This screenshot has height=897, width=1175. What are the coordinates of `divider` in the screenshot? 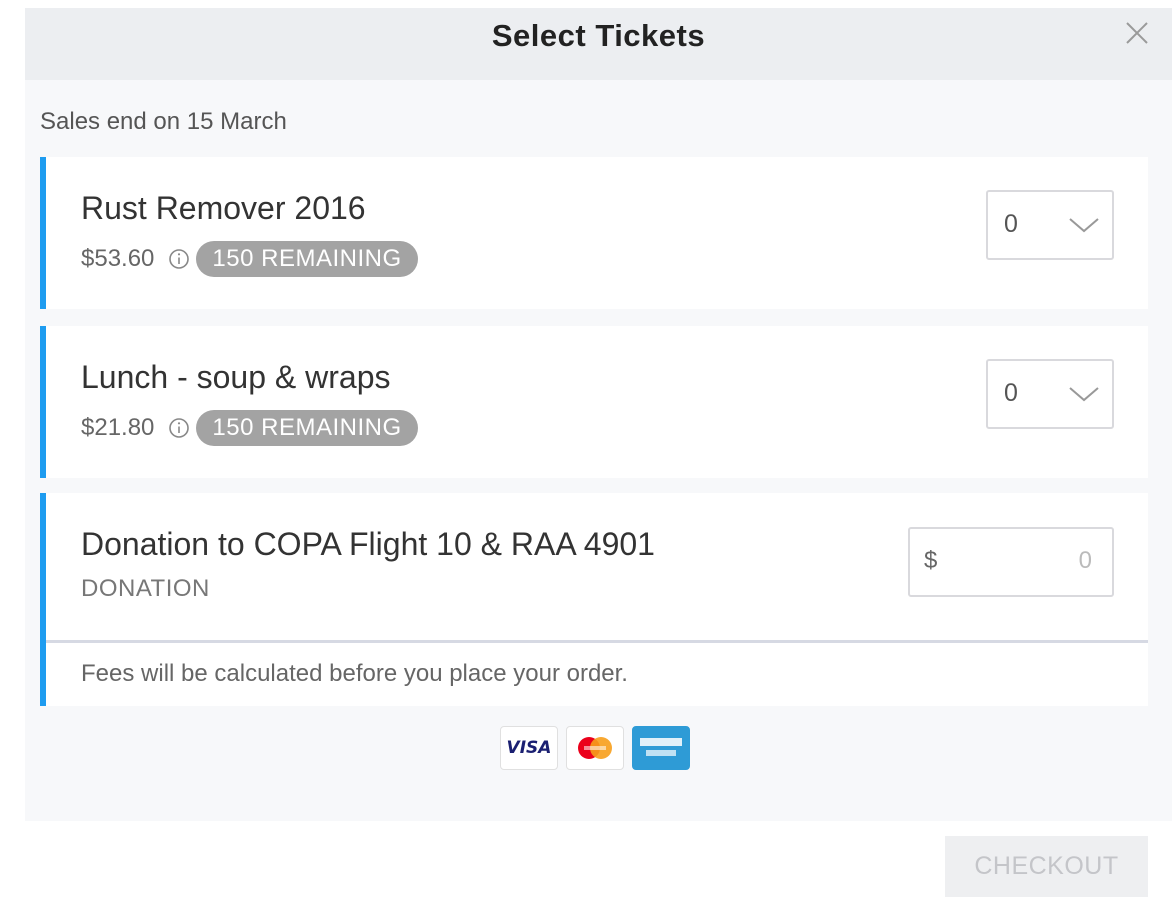 It's located at (597, 641).